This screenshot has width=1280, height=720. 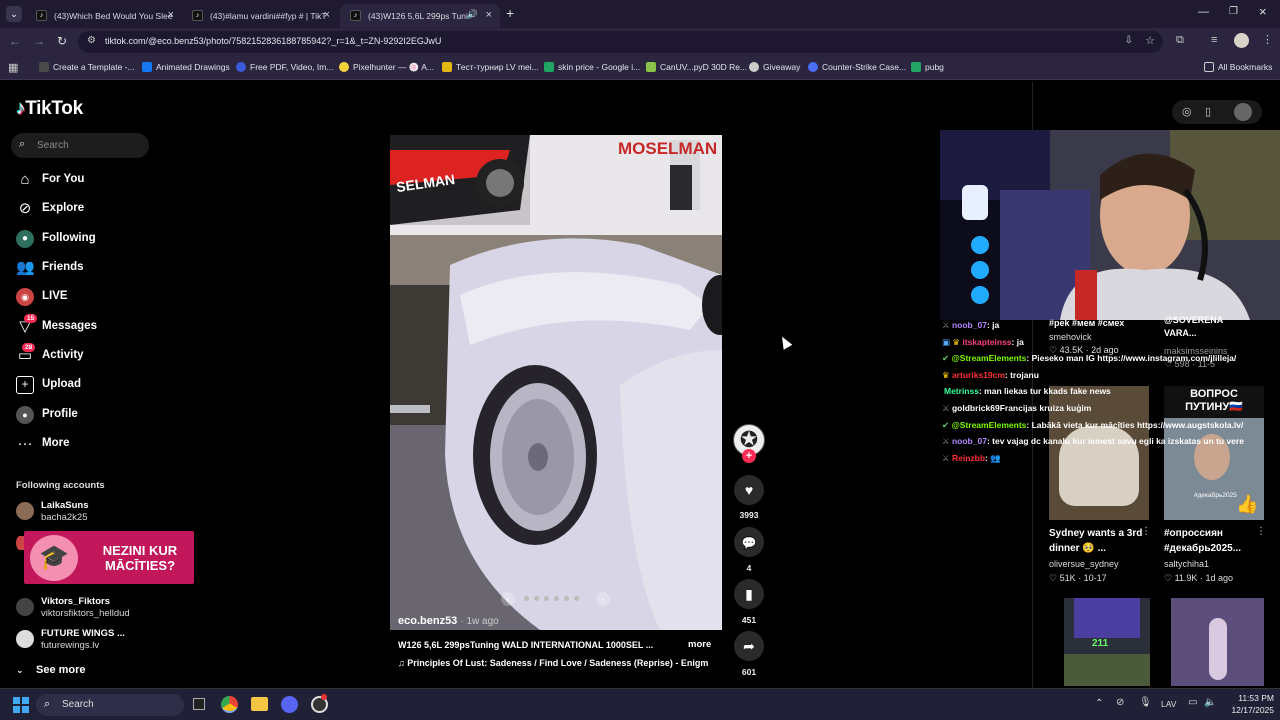 I want to click on clock-time: 11:53 PM, so click(x=1251, y=698).